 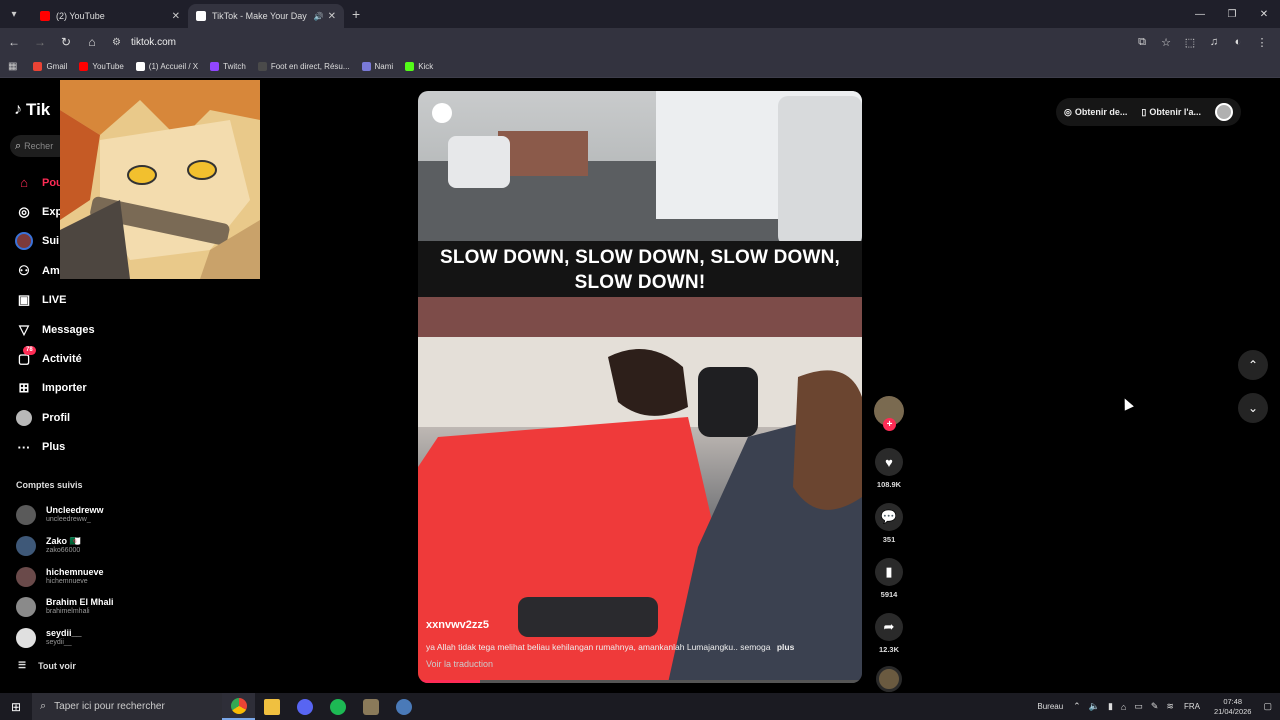 I want to click on taskbar-discord-icon, so click(x=304, y=706).